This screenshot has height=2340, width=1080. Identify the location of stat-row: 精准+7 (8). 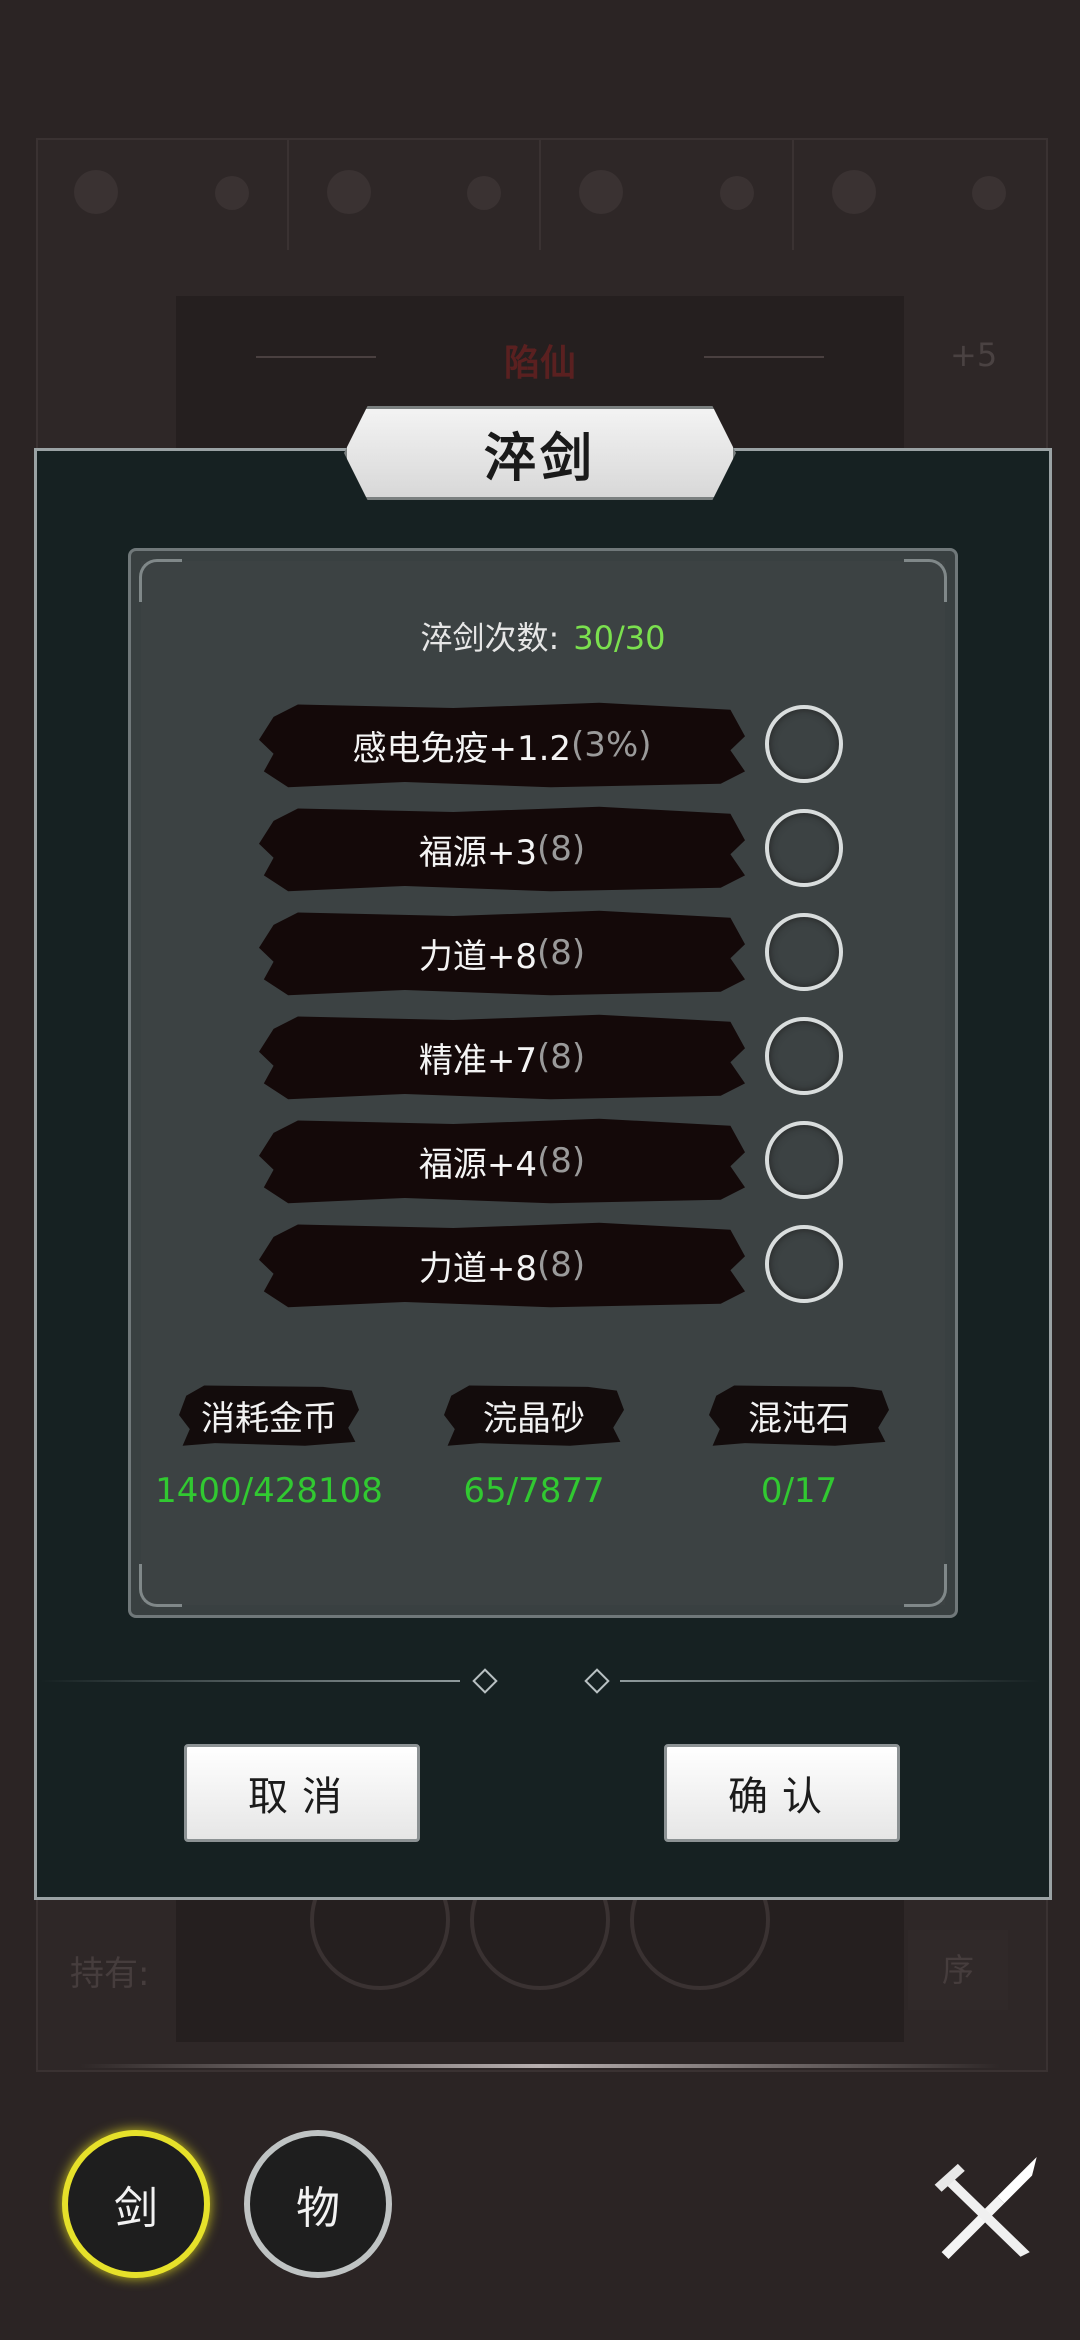
(619, 1057).